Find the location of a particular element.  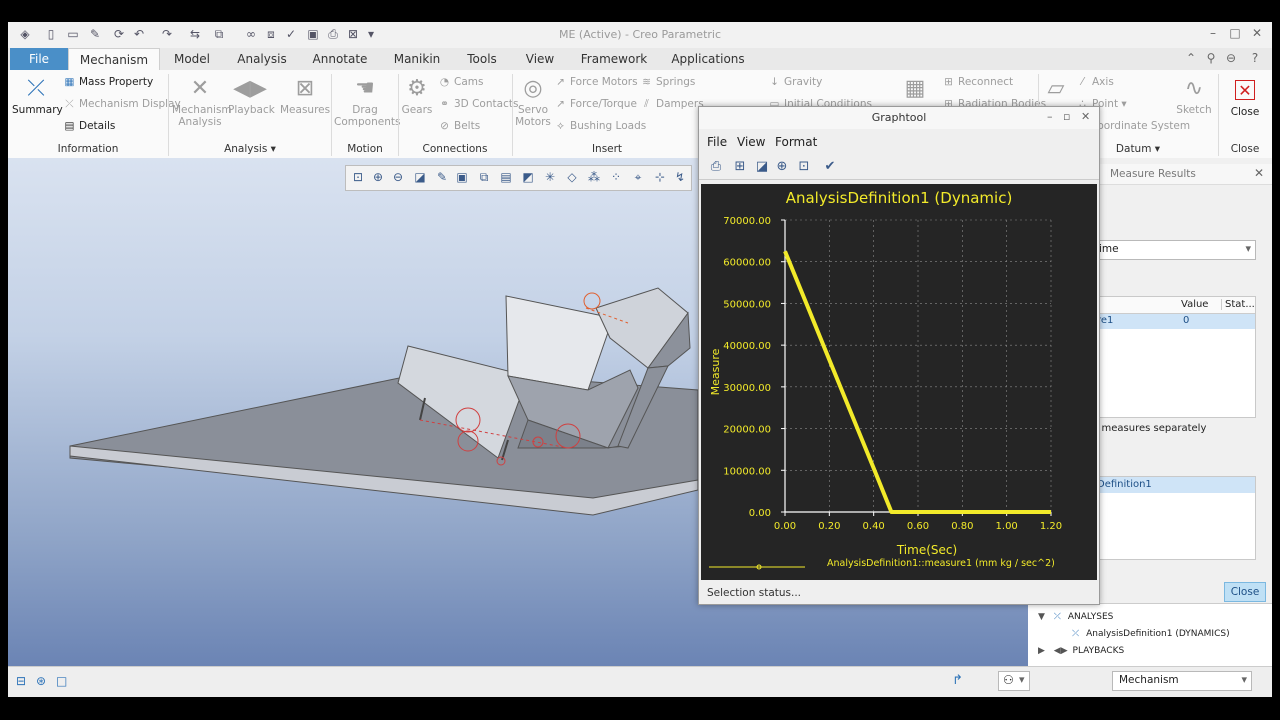

graph-close-icon: ✕ is located at coordinates (1085, 116).